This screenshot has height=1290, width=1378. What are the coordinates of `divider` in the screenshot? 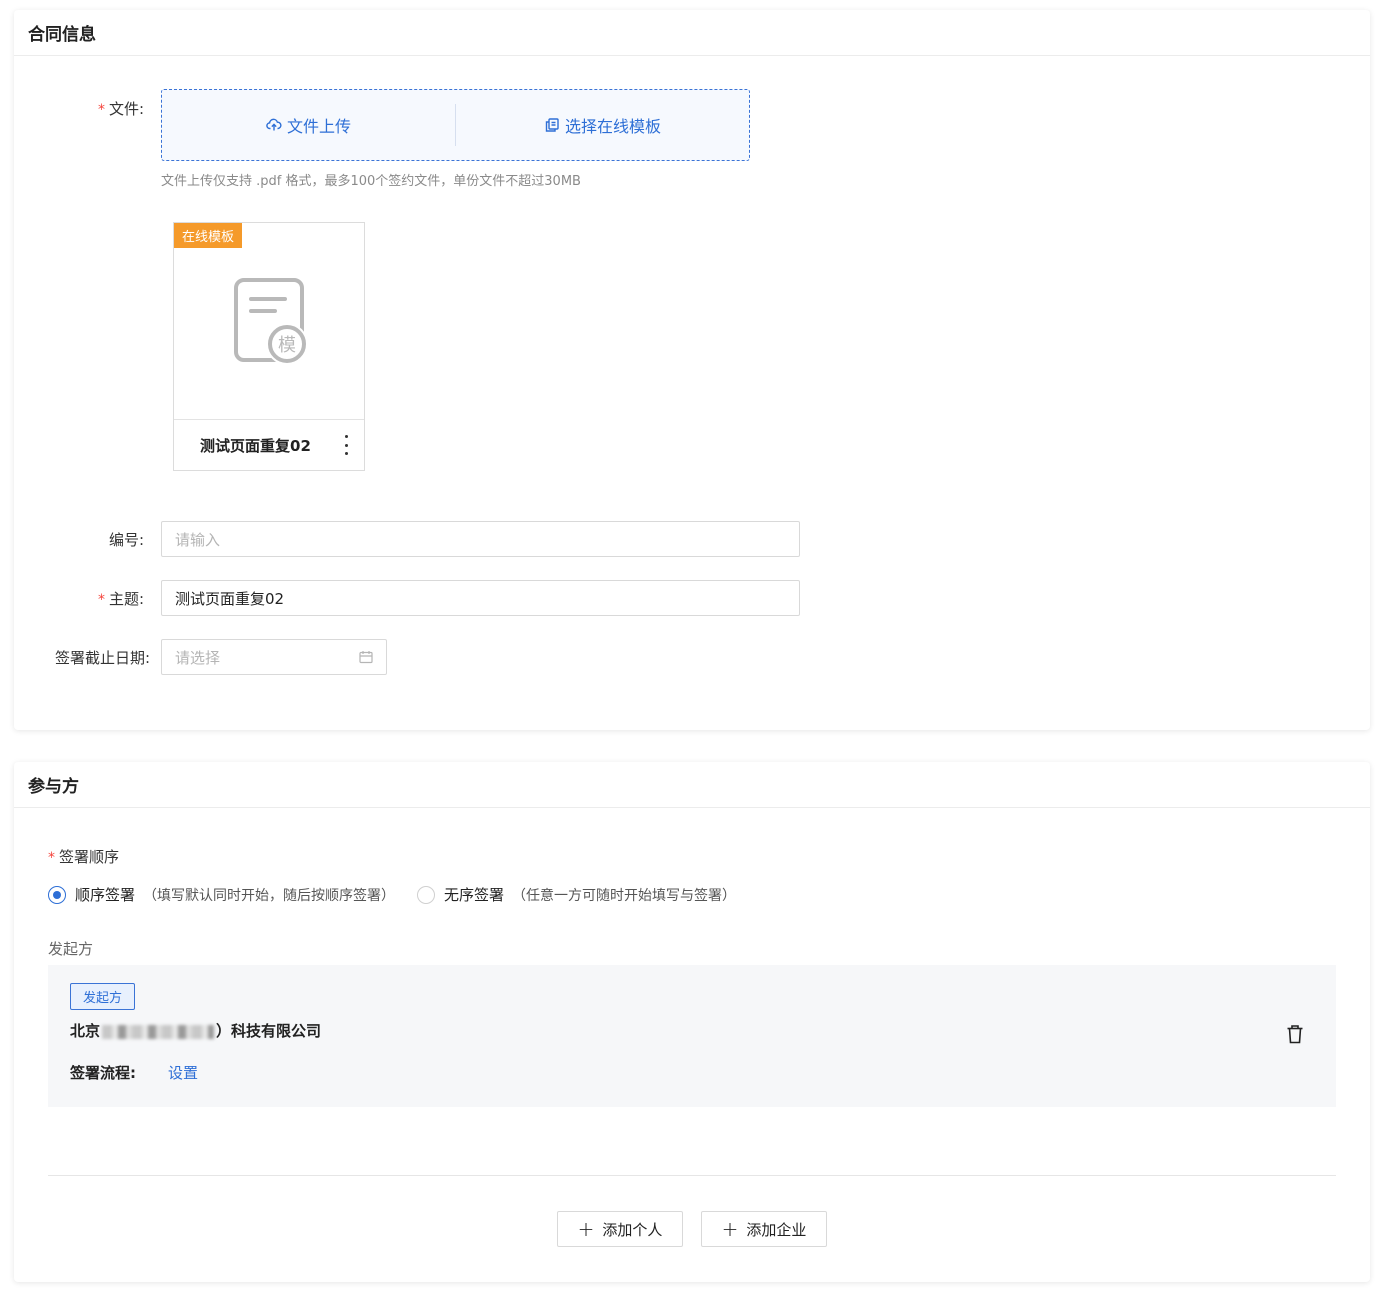 It's located at (692, 1175).